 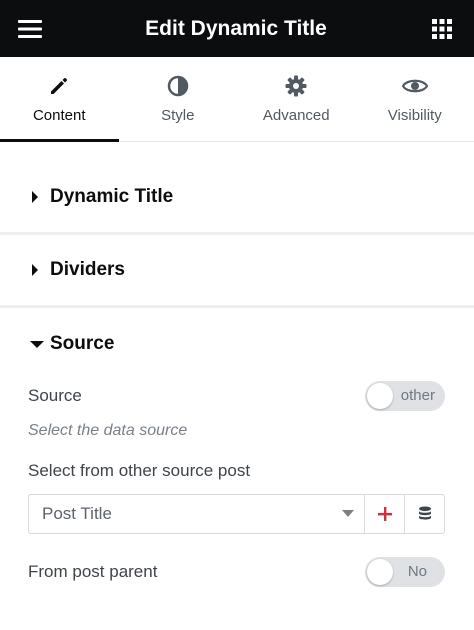 What do you see at coordinates (59, 85) in the screenshot?
I see `pencil-icon` at bounding box center [59, 85].